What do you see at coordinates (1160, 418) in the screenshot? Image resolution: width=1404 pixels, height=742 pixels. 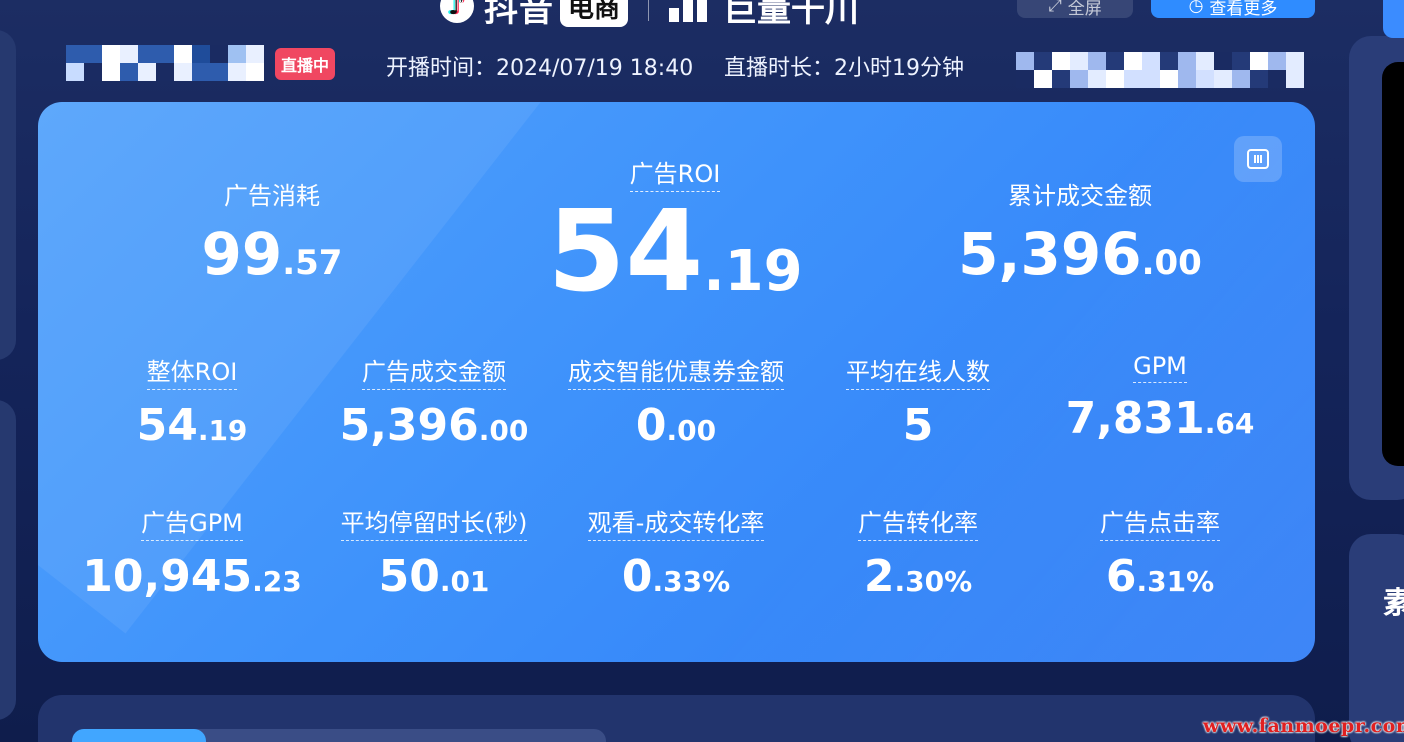 I see `metric-value: 7,831.64` at bounding box center [1160, 418].